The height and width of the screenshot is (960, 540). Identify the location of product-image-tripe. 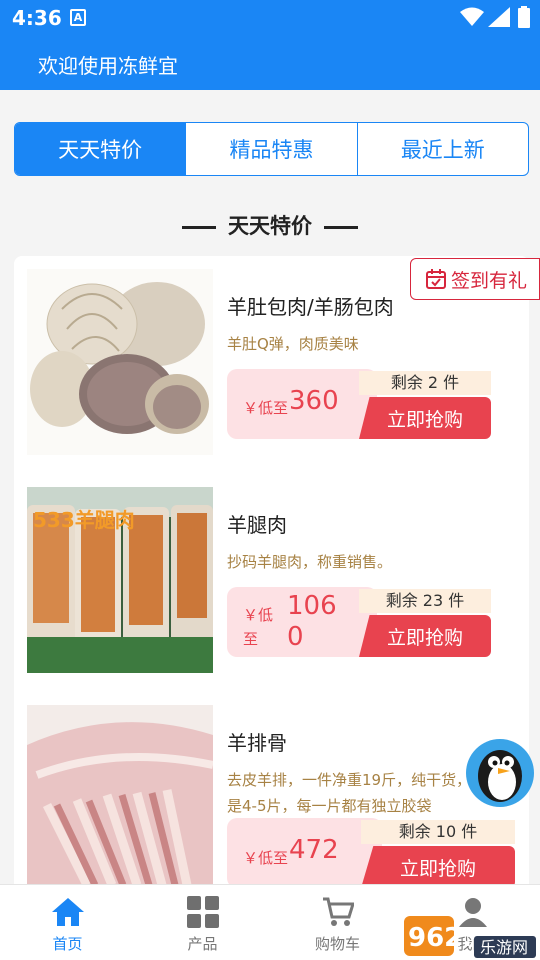
(120, 362).